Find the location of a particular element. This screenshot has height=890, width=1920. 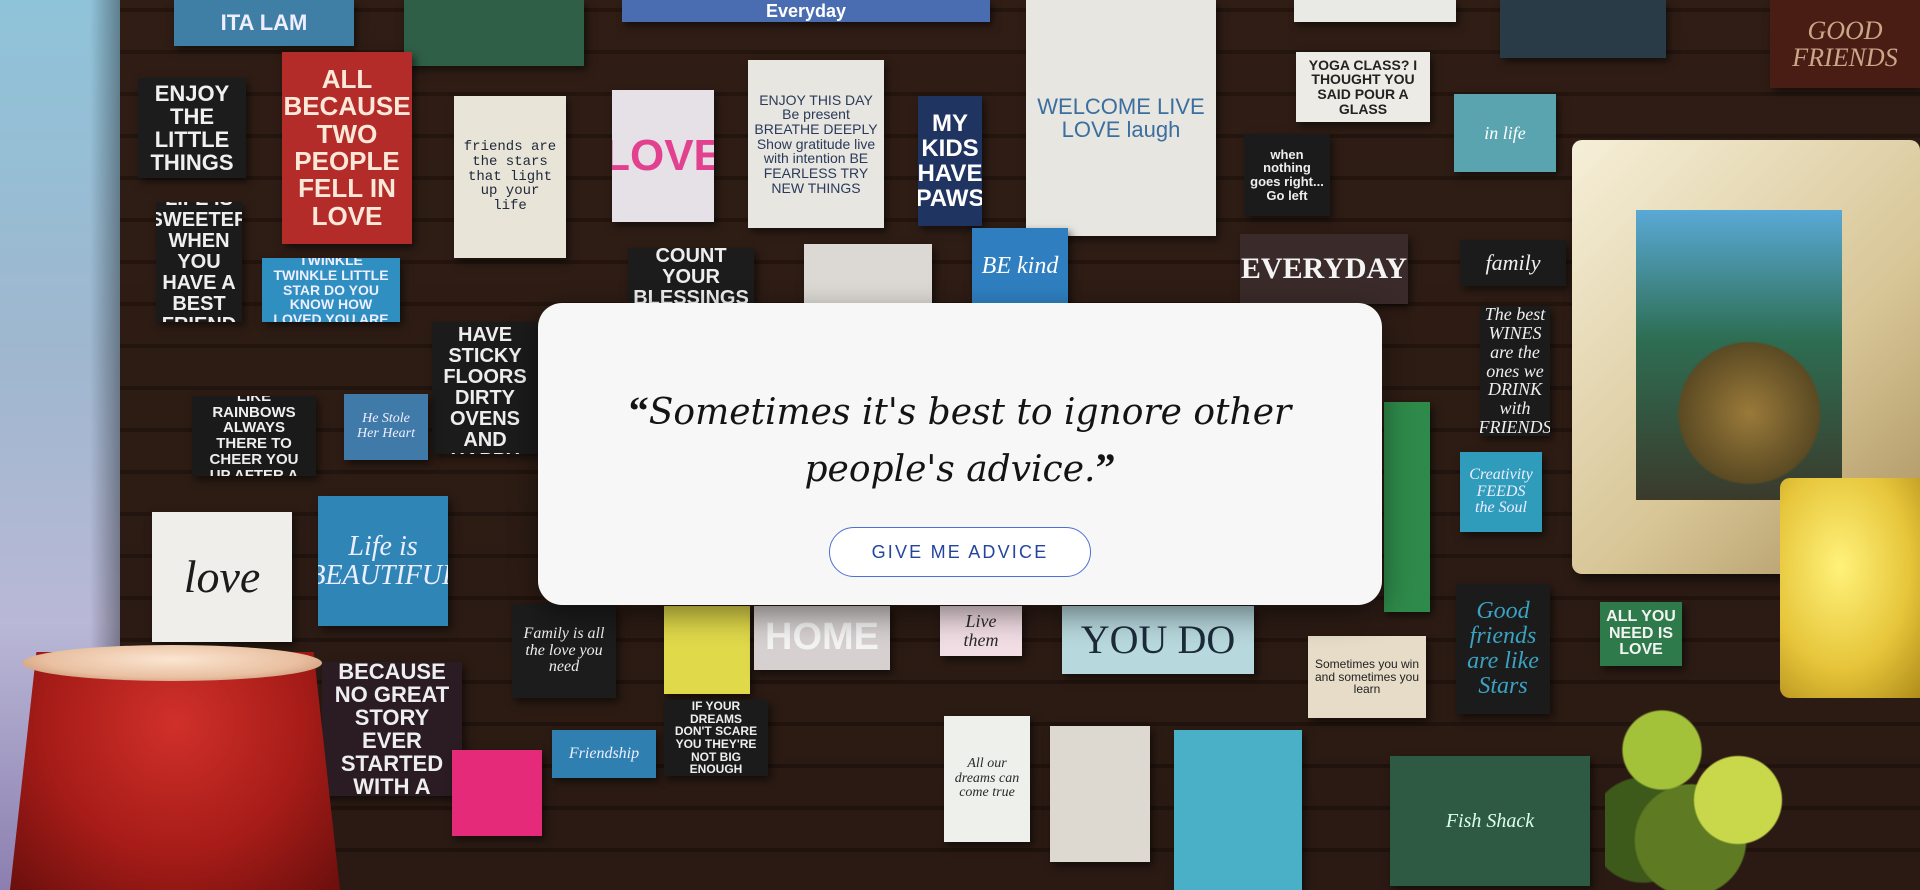

background-sign: Good friends are like Stars is located at coordinates (1503, 649).